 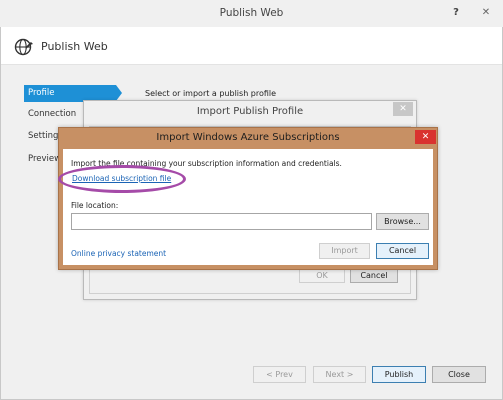 I want to click on window-title: Publish Web, so click(x=251, y=13).